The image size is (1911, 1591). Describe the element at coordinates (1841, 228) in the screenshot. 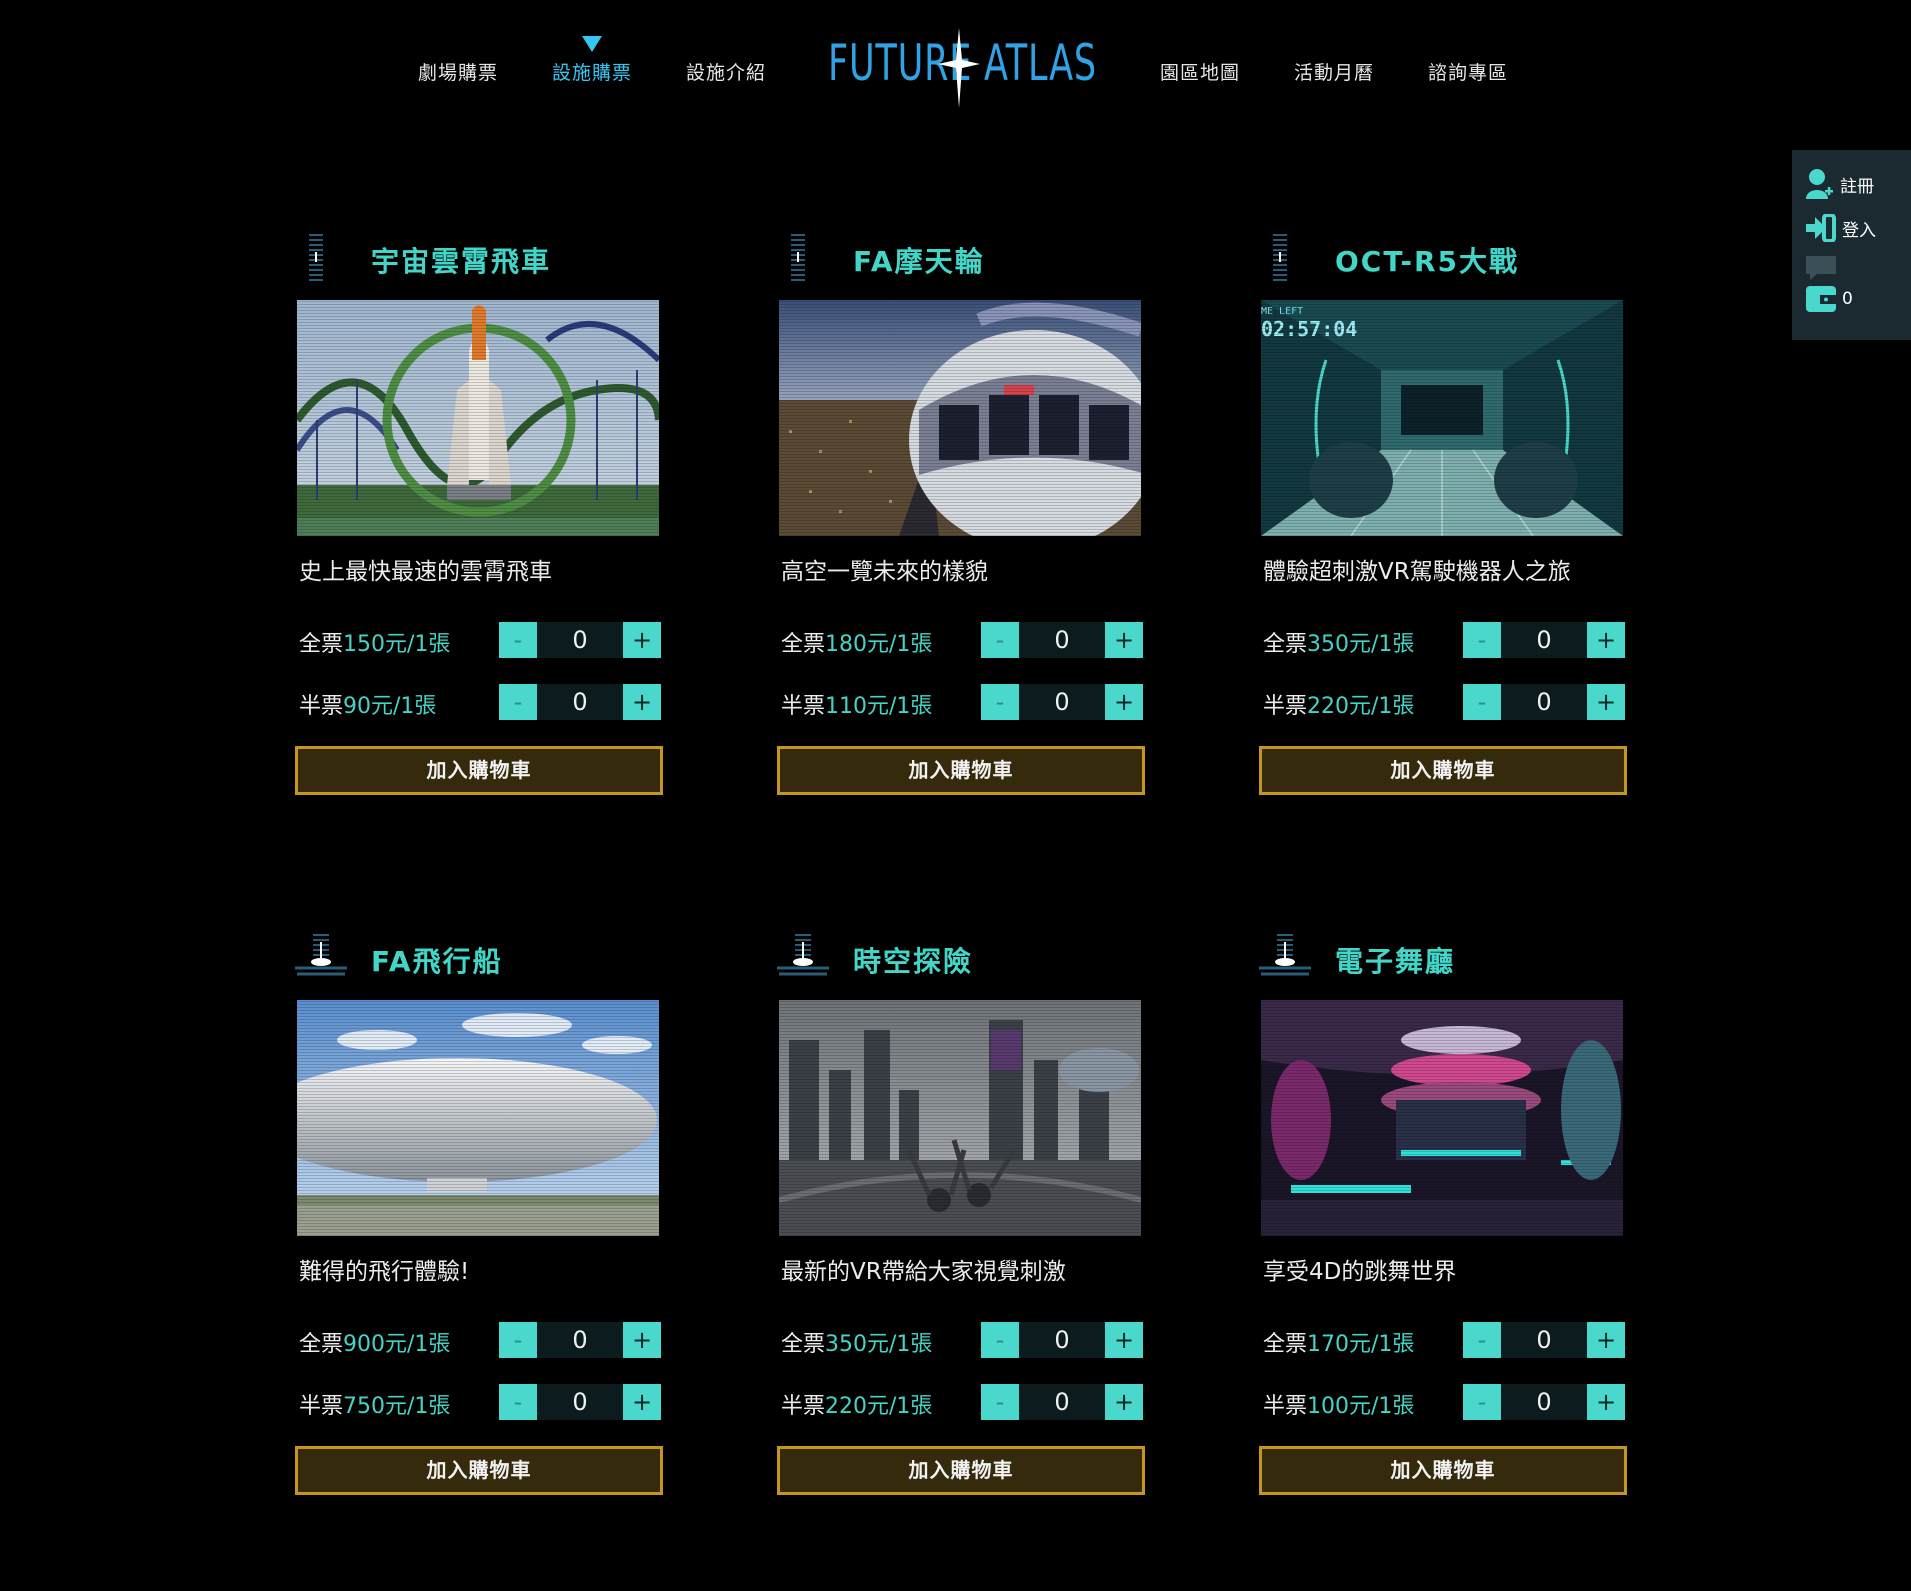

I see `login-link: 登入` at that location.